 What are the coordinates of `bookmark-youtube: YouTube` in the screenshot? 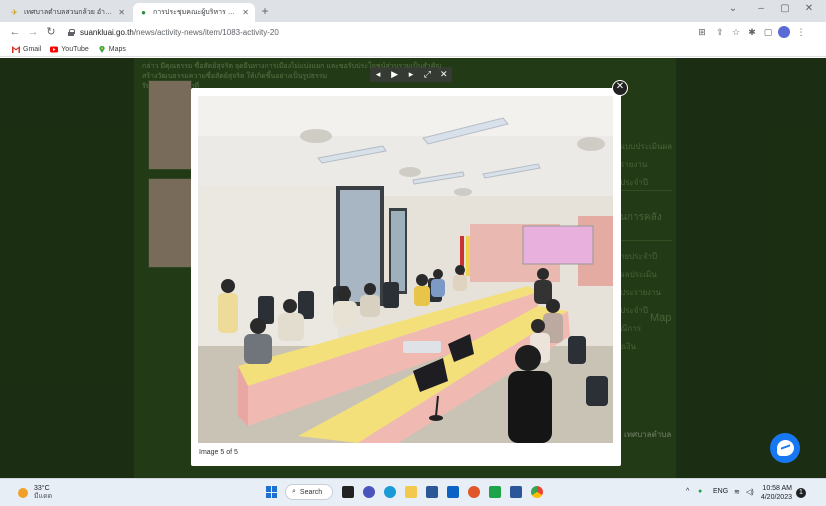 It's located at (69, 49).